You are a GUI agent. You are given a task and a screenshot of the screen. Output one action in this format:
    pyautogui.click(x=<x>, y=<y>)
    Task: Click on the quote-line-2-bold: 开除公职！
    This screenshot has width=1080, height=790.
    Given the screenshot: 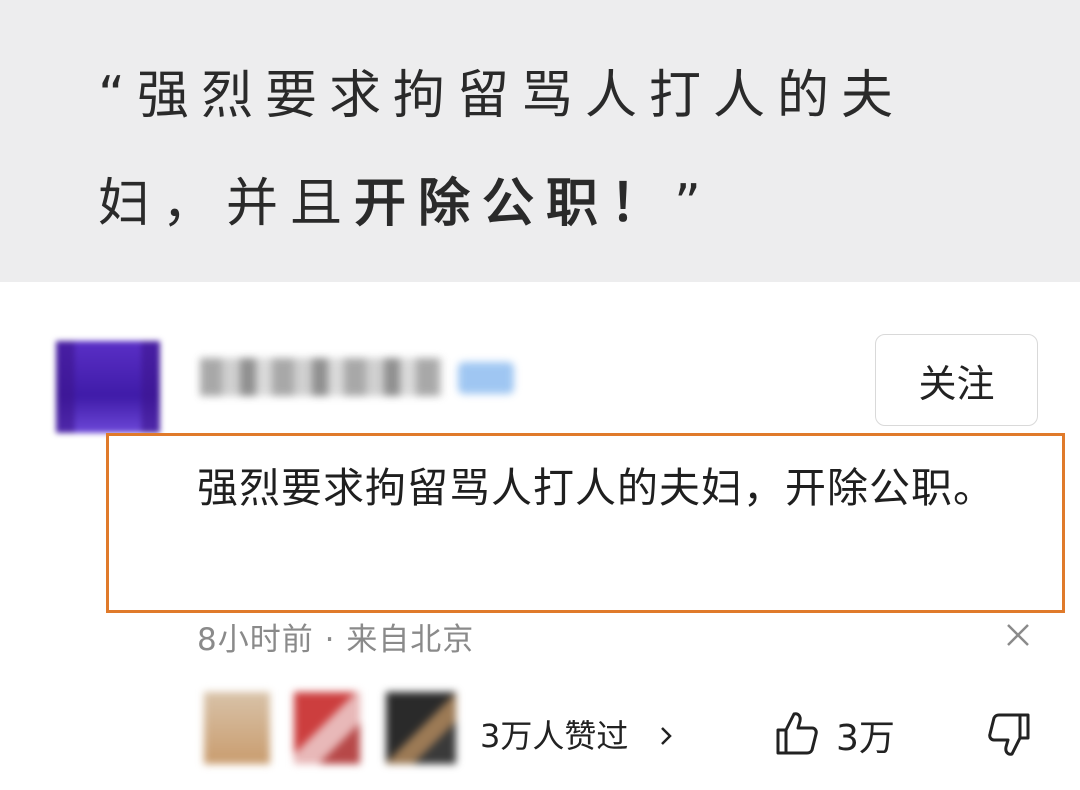 What is the action you would take?
    pyautogui.click(x=514, y=204)
    